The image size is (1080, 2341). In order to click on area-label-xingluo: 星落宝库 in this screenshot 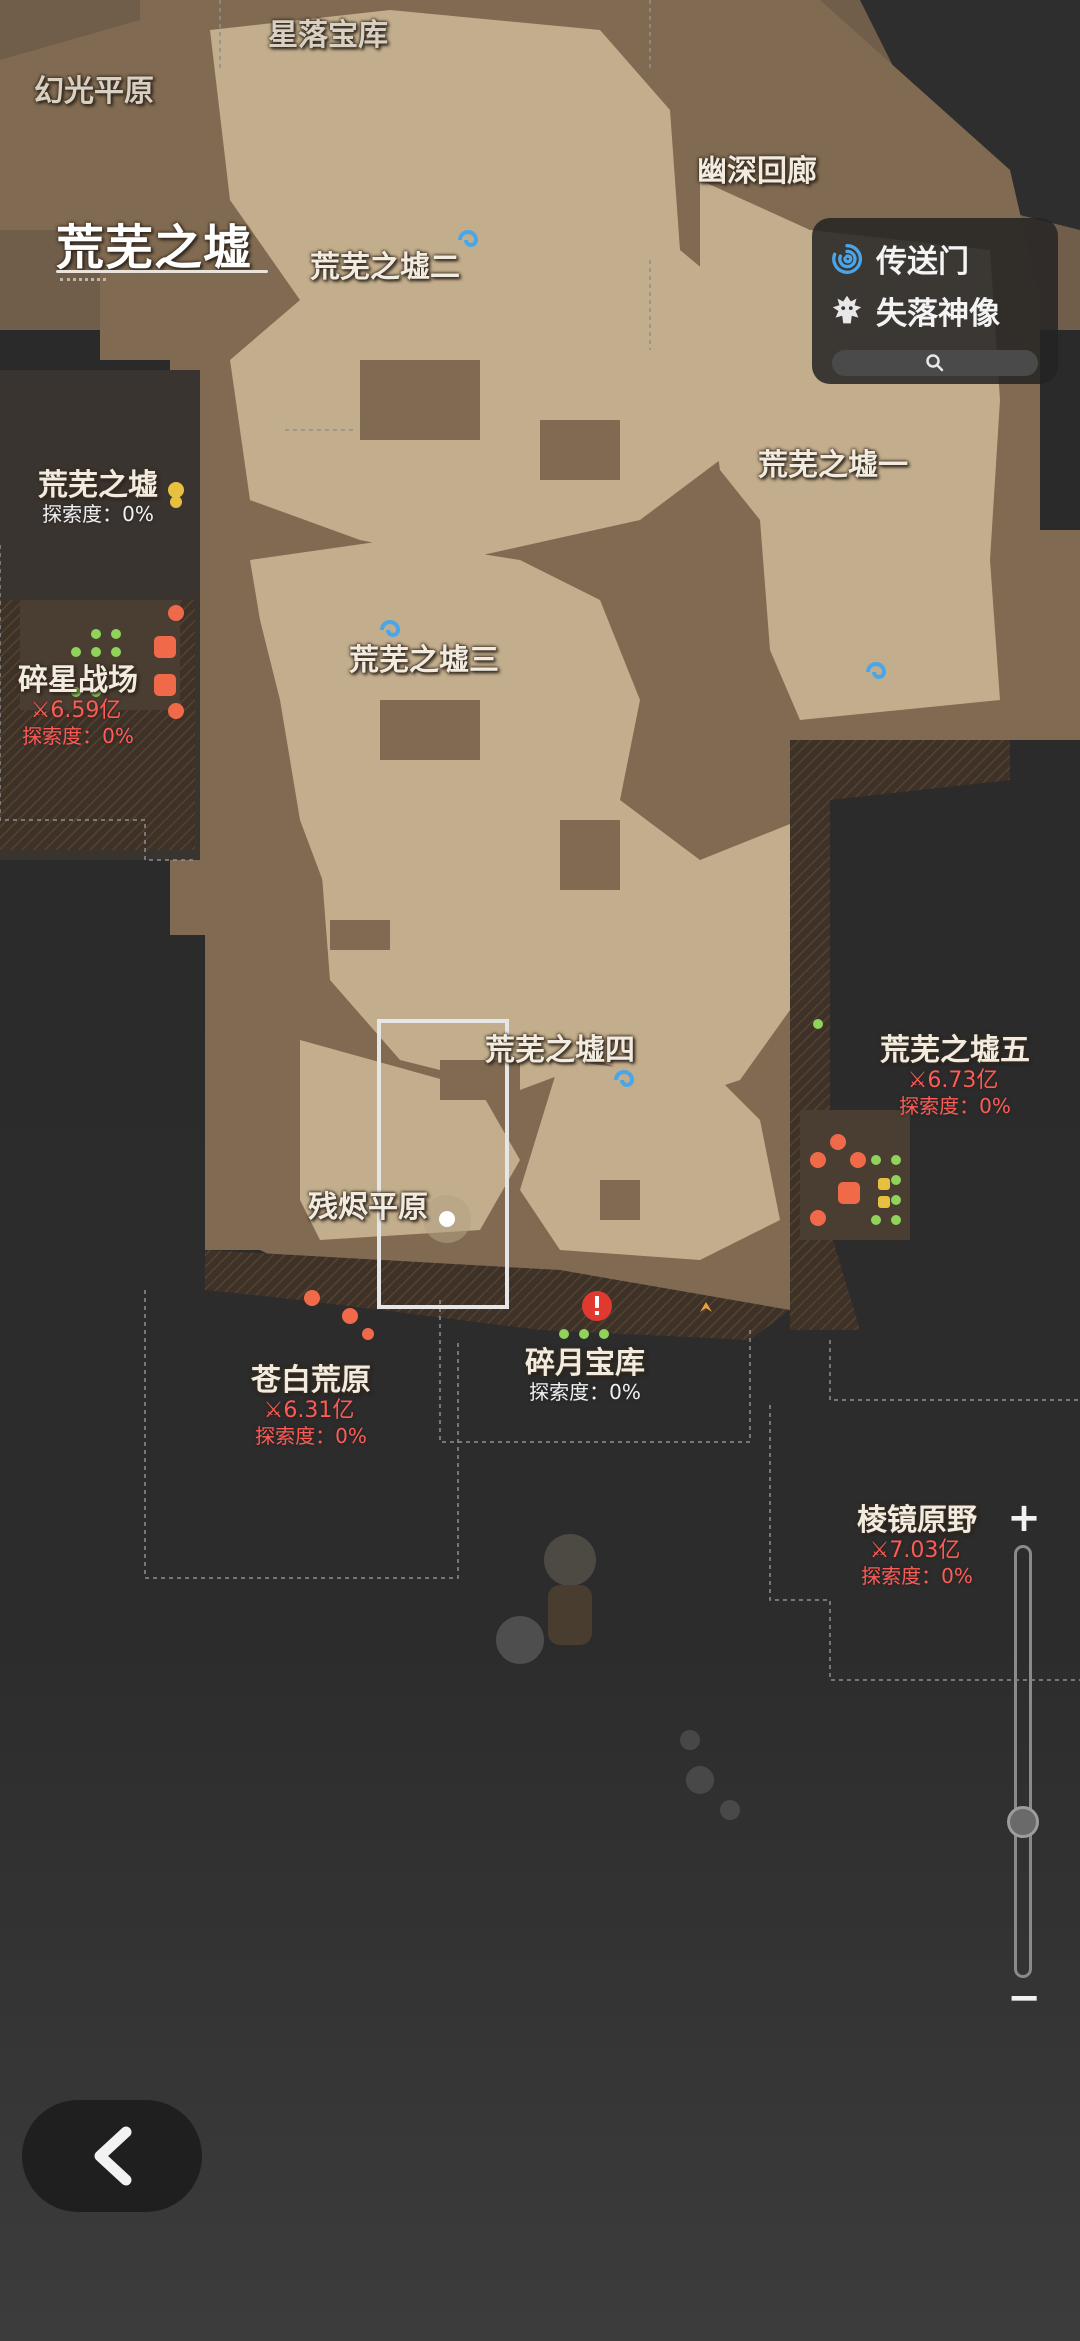, I will do `click(328, 32)`.